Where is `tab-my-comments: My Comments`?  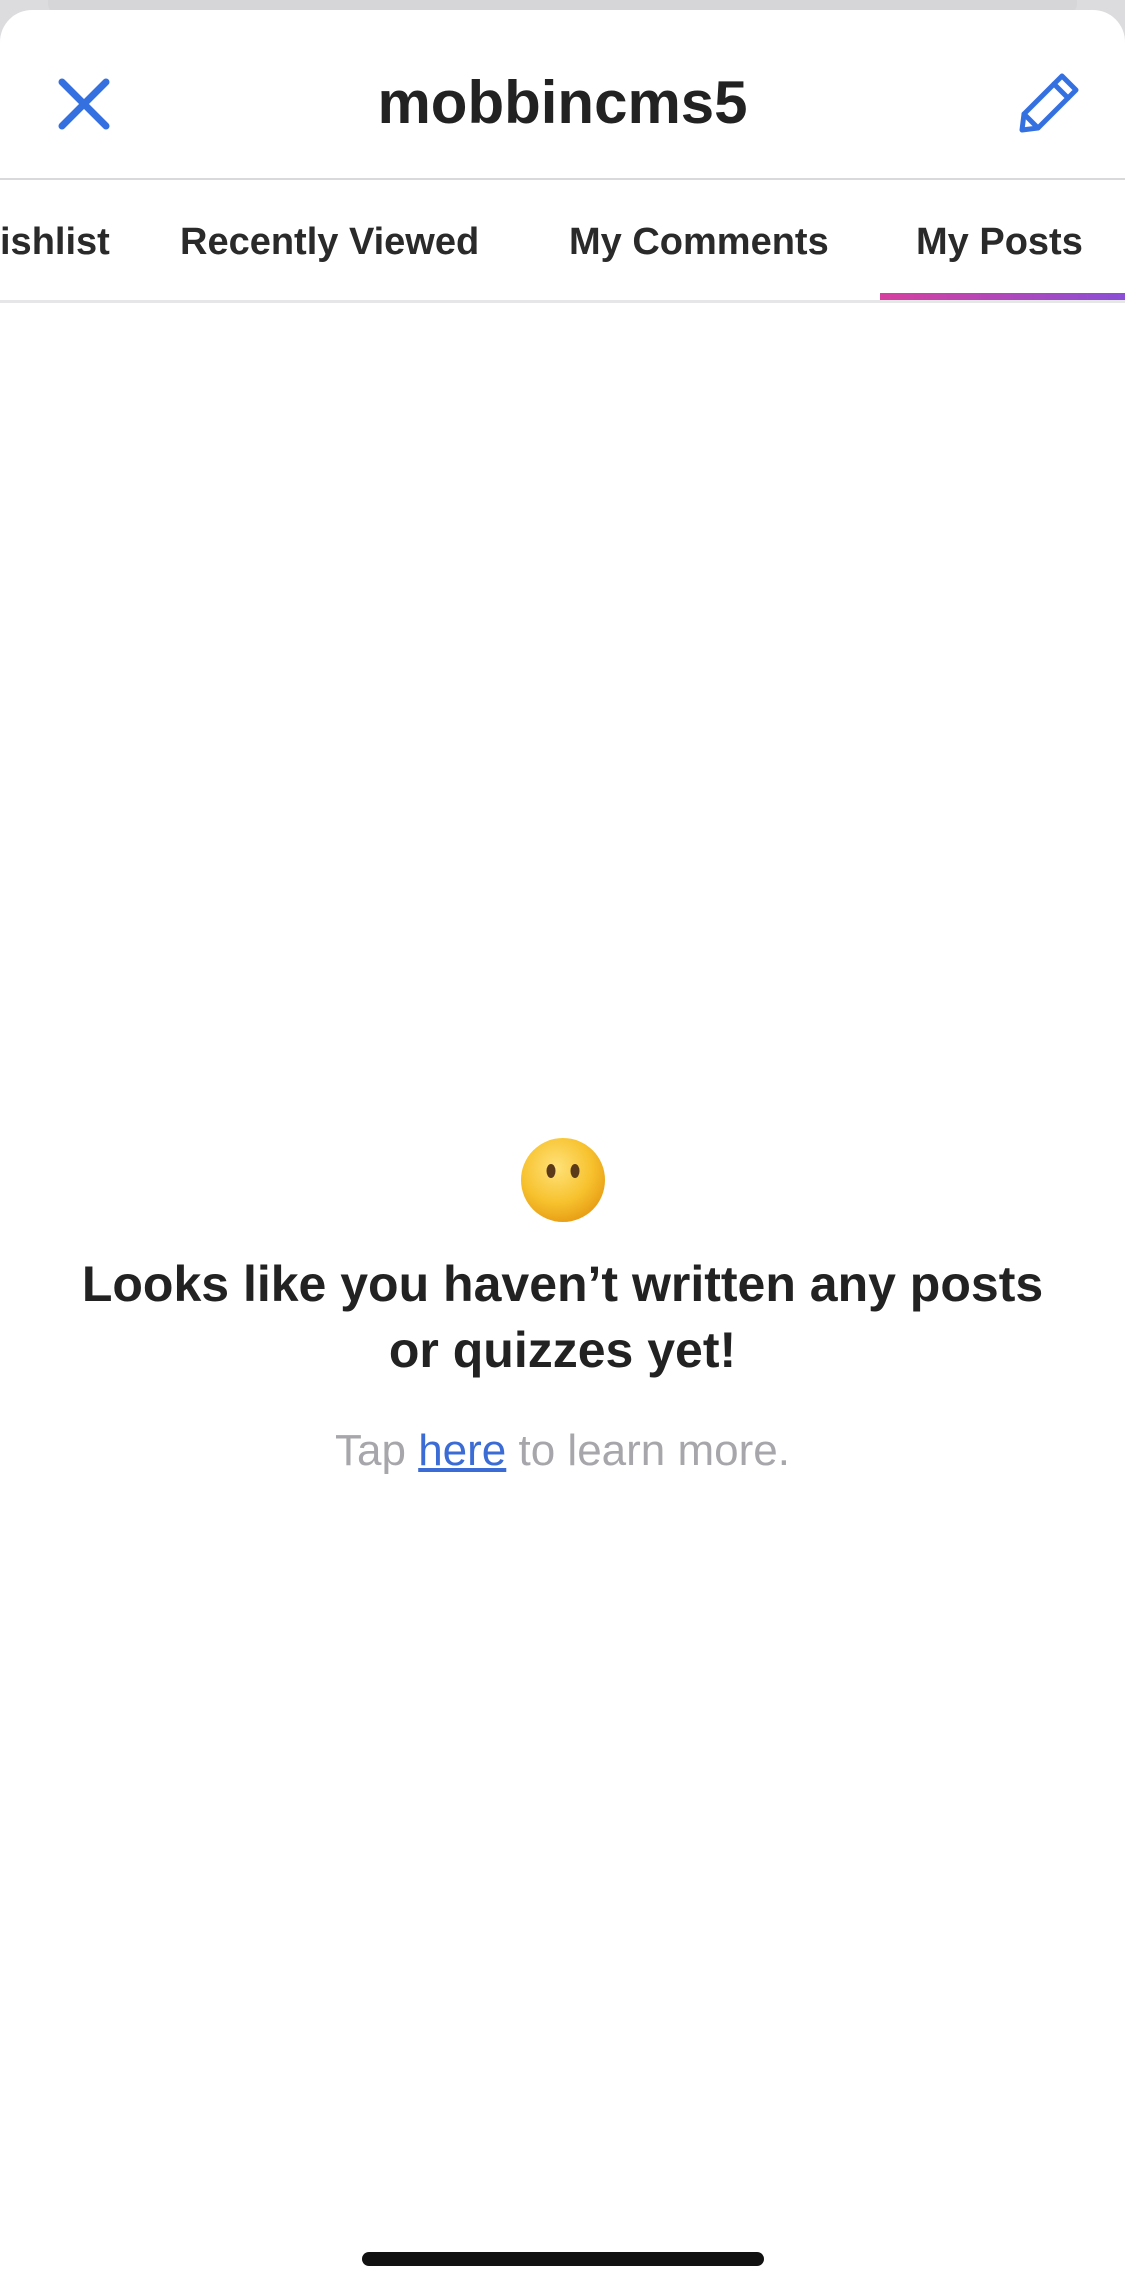
tab-my-comments: My Comments is located at coordinates (699, 240).